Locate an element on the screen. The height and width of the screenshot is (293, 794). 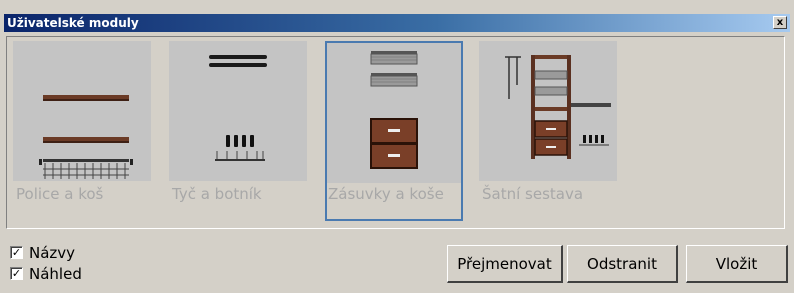
module-label: Tyč a botník is located at coordinates (217, 194).